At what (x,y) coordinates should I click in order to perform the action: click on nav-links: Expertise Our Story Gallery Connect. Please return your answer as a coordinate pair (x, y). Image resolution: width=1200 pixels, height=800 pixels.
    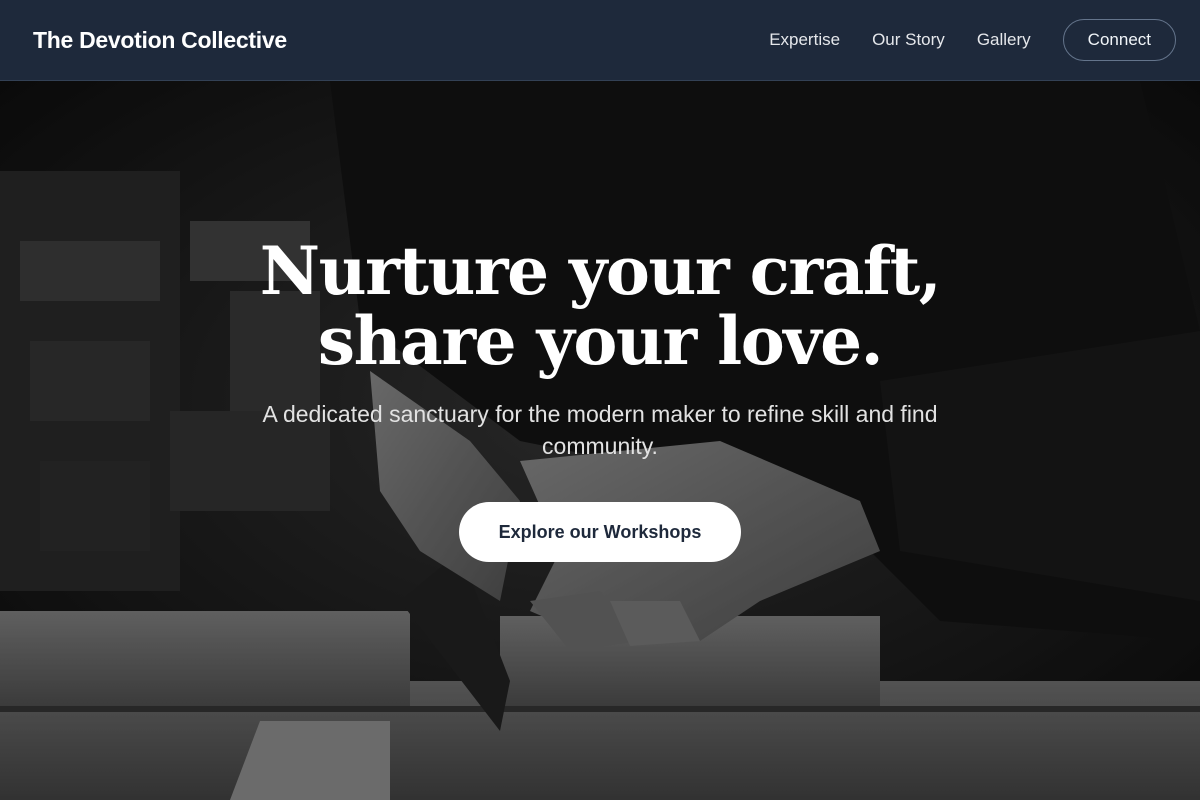
    Looking at the image, I should click on (972, 40).